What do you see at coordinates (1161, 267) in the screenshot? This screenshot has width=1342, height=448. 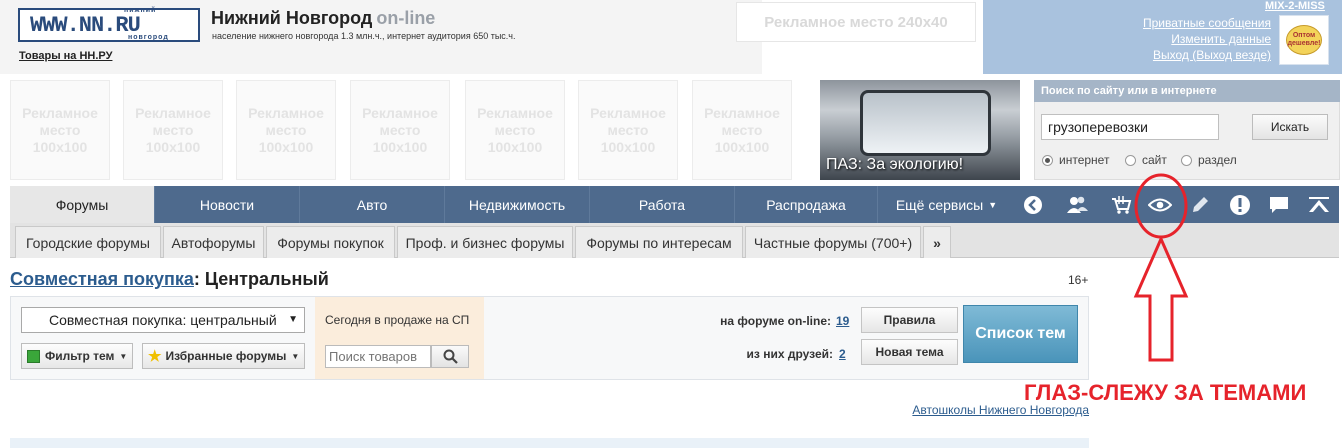 I see `annotation-arrow` at bounding box center [1161, 267].